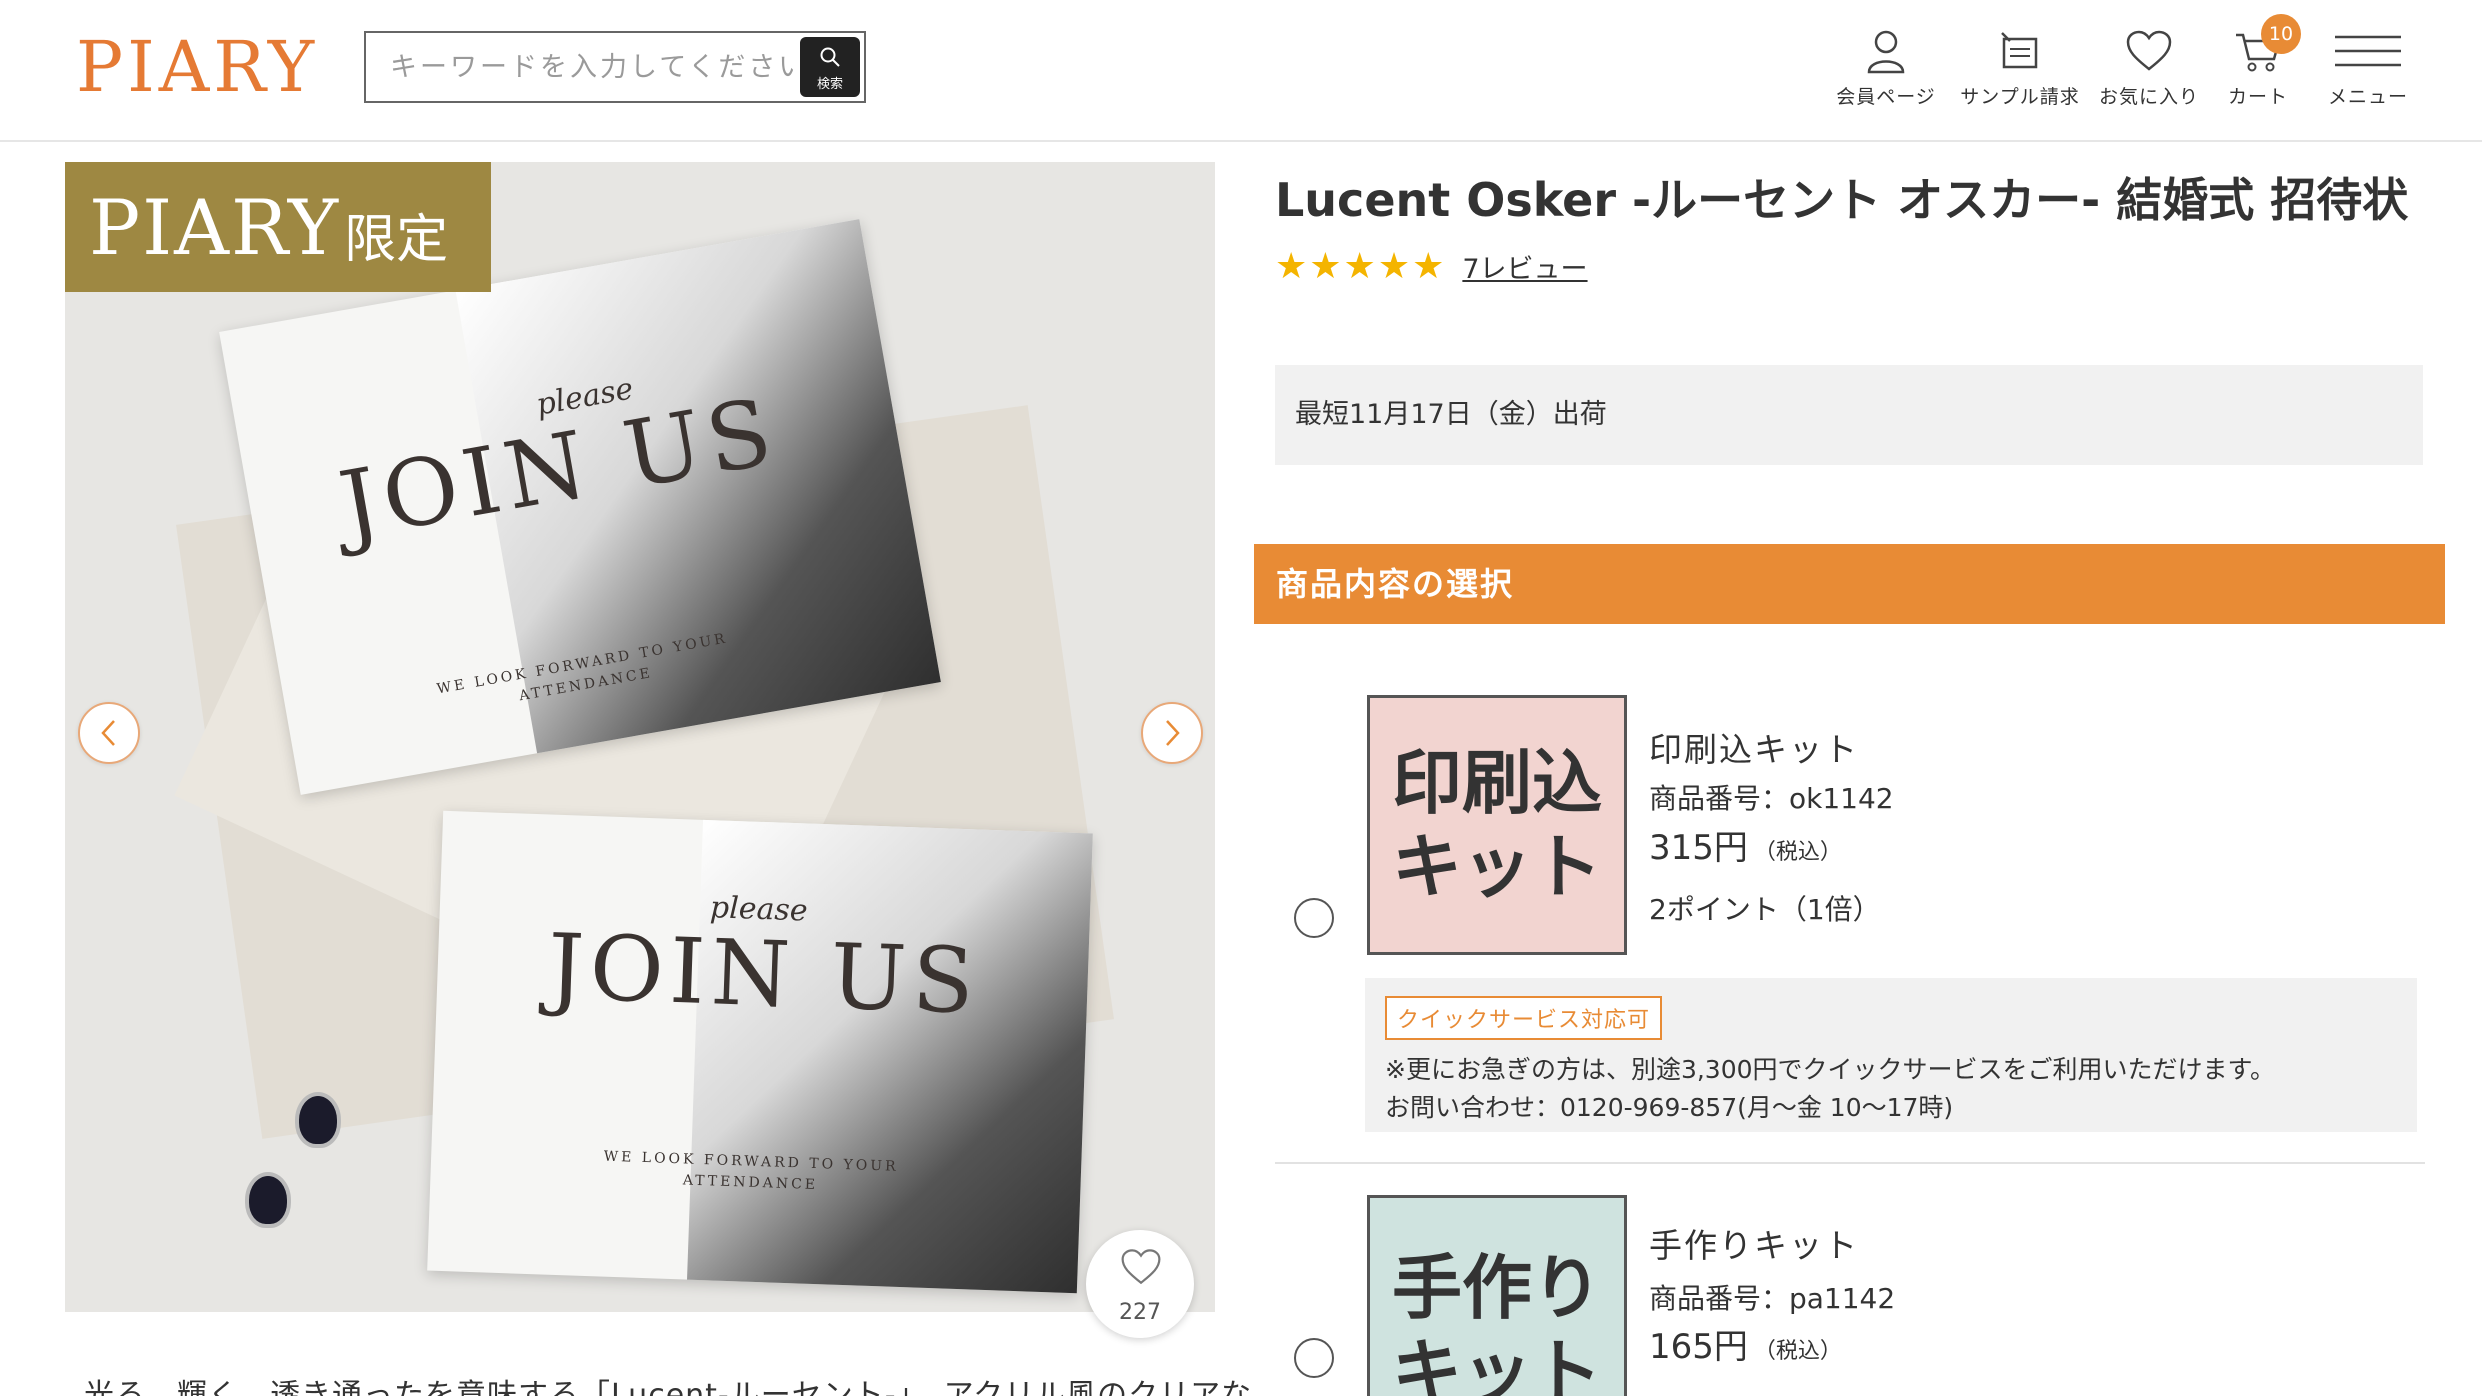  Describe the element at coordinates (1497, 1363) in the screenshot. I see `option-handmade-kit-thumb-line2: キット` at that location.